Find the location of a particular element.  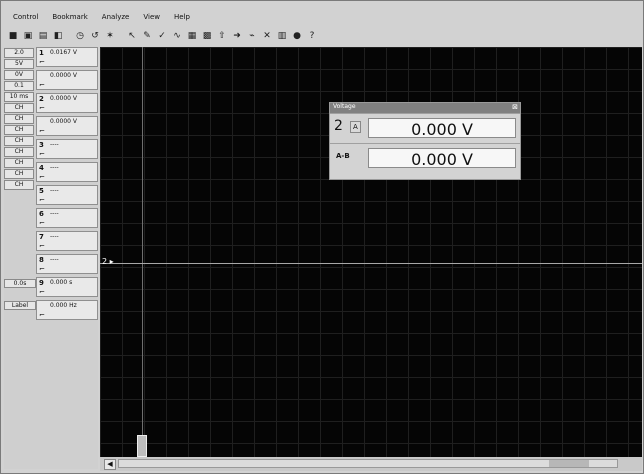

record-icon: ● is located at coordinates (297, 36).